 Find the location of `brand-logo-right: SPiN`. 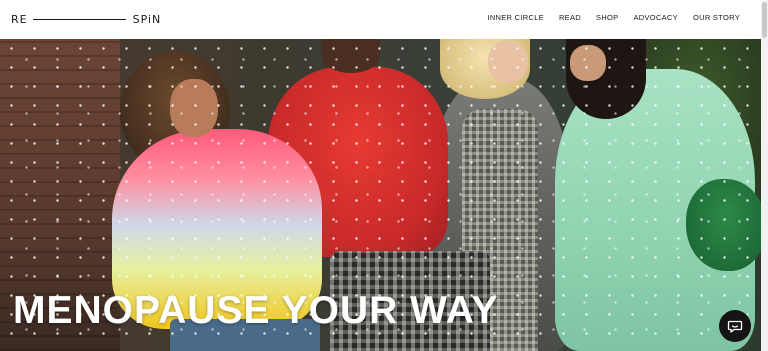

brand-logo-right: SPiN is located at coordinates (147, 19).